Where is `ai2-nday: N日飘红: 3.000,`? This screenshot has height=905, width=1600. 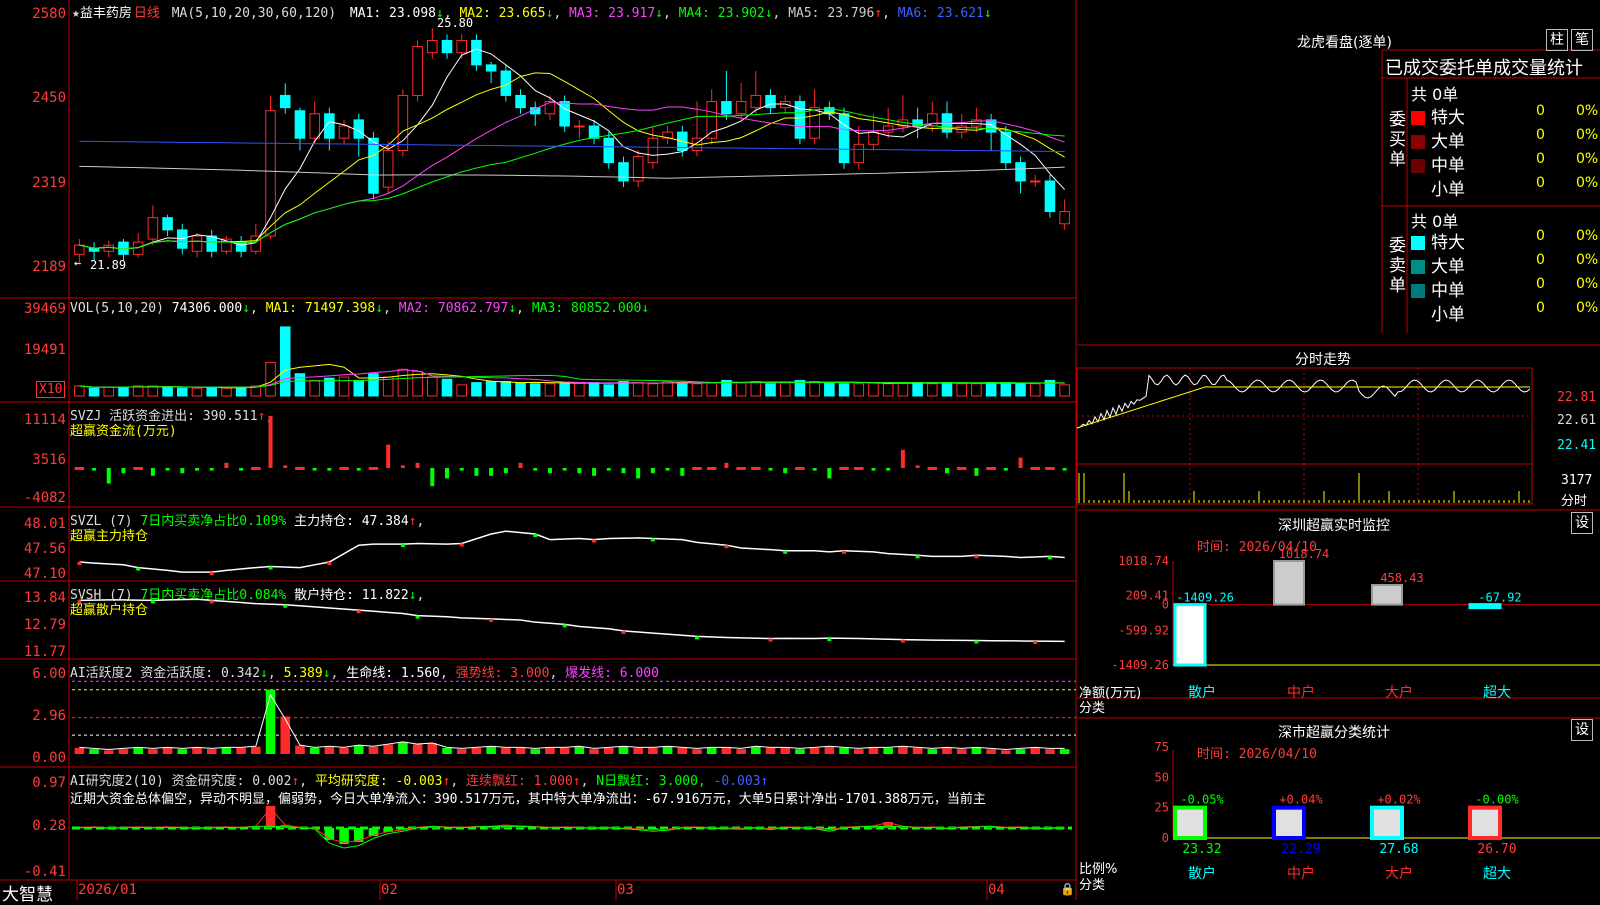
ai2-nday: N日飘红: 3.000, is located at coordinates (651, 781).